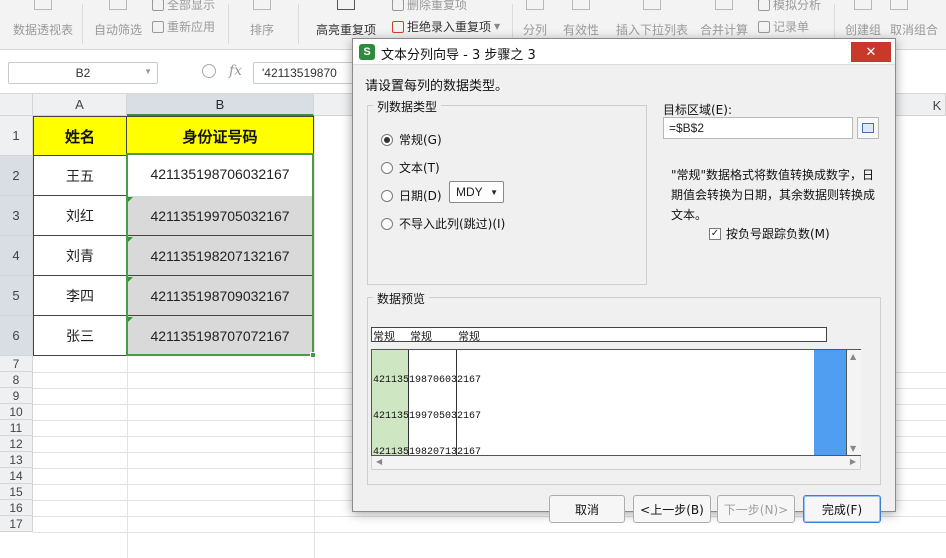  What do you see at coordinates (476, 192) in the screenshot?
I see `date-format-select: MDY ▼` at bounding box center [476, 192].